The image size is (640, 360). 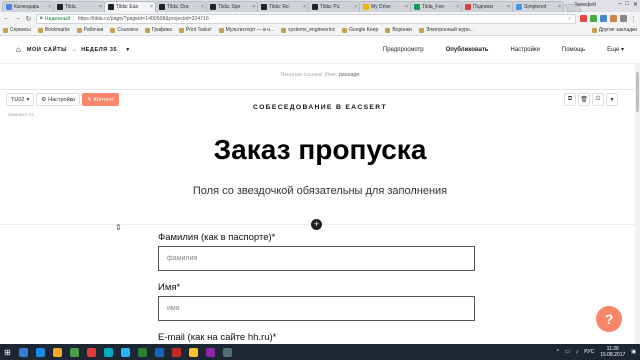 I want to click on bookmark-item: Воронки, so click(x=398, y=30).